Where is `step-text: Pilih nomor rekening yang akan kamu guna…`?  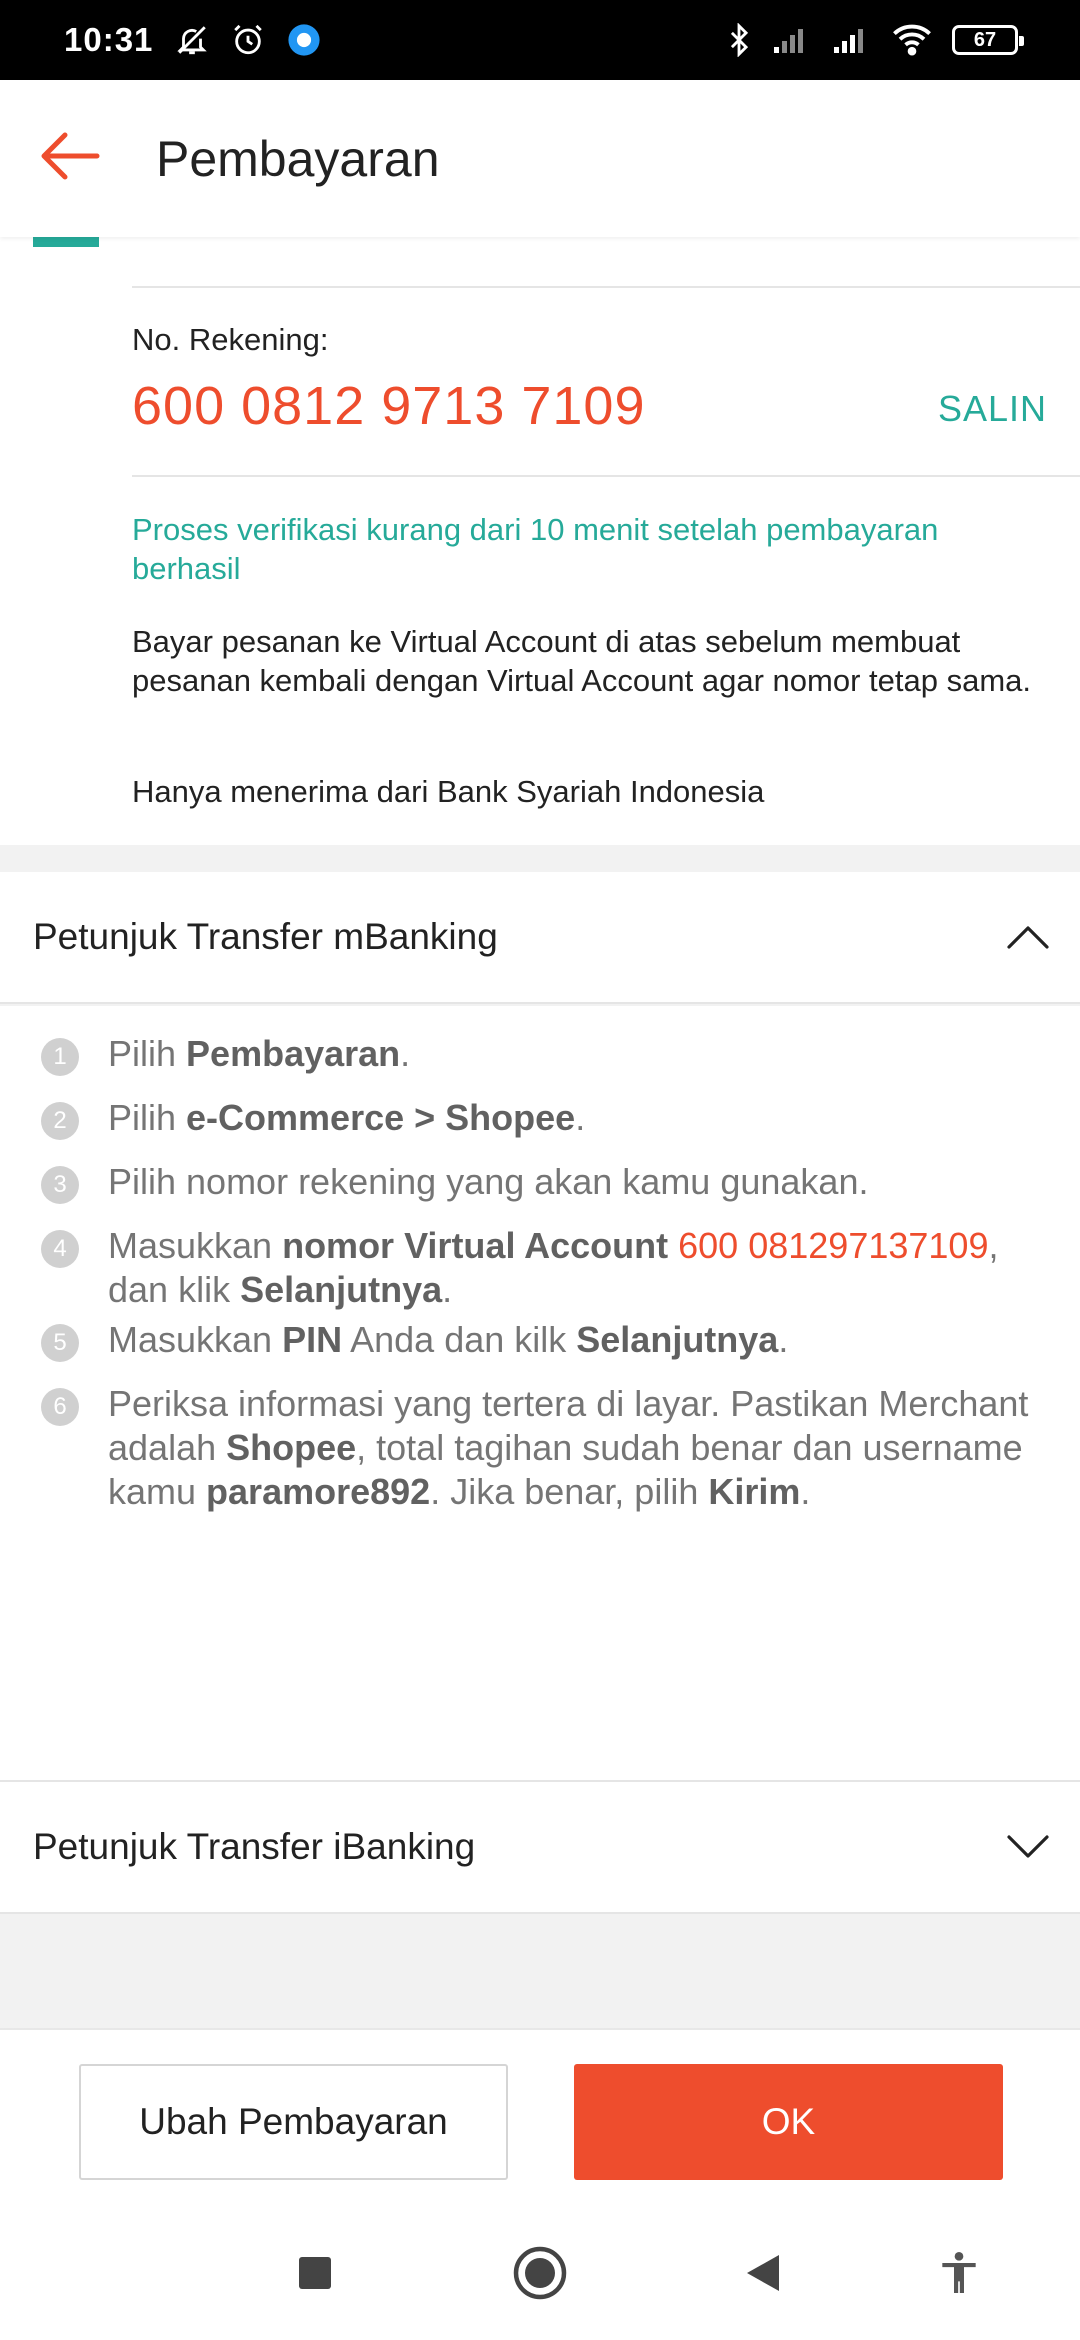
step-text: Pilih nomor rekening yang akan kamu guna… is located at coordinates (580, 1182).